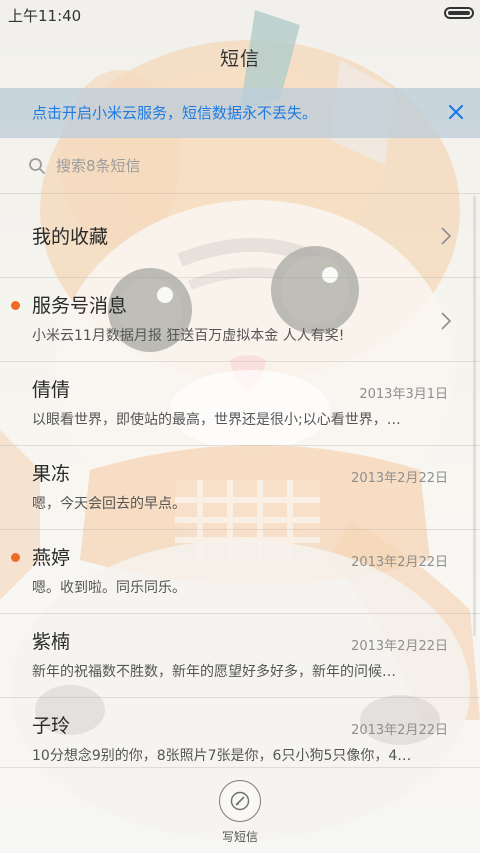 The width and height of the screenshot is (480, 853). I want to click on conversation-item-service: 服务号消息 小米云11月数据月报 狂送百万虚拟本金 人人有奖!, so click(240, 319).